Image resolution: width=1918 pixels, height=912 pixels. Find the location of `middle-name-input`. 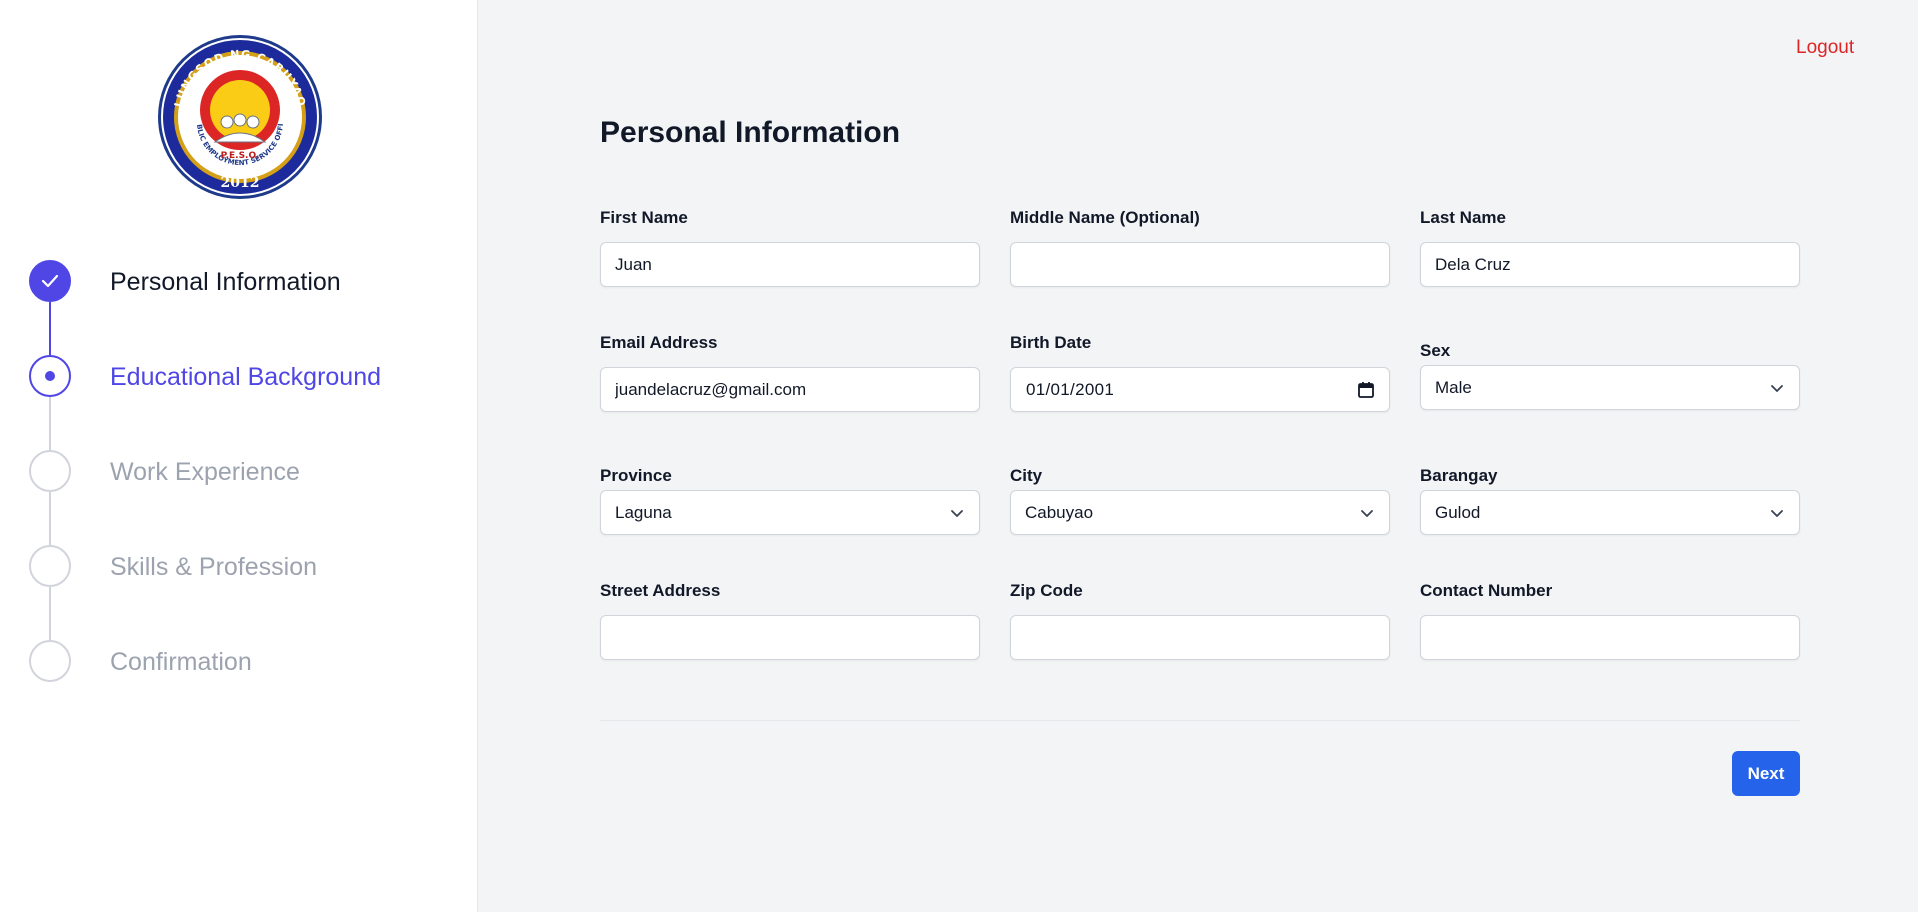

middle-name-input is located at coordinates (1200, 264).